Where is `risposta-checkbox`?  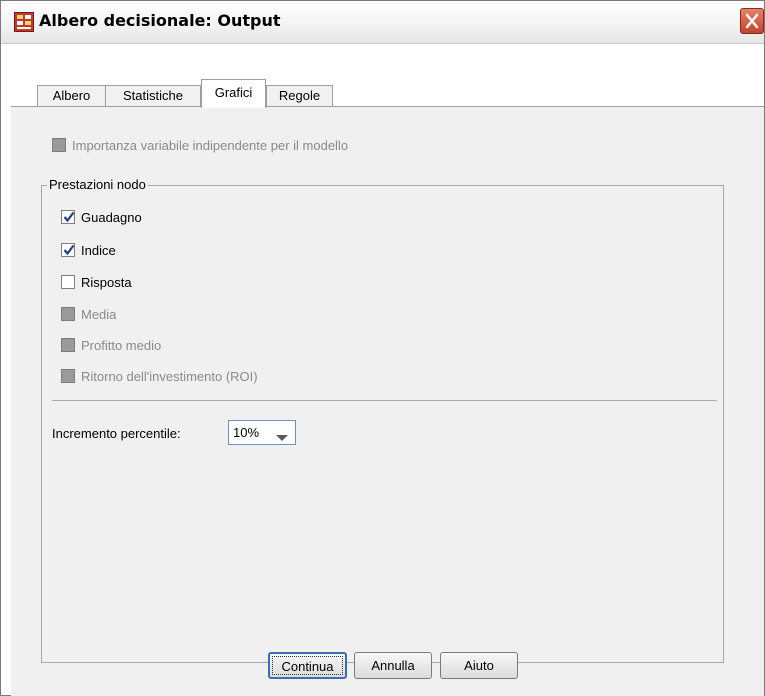
risposta-checkbox is located at coordinates (68, 282).